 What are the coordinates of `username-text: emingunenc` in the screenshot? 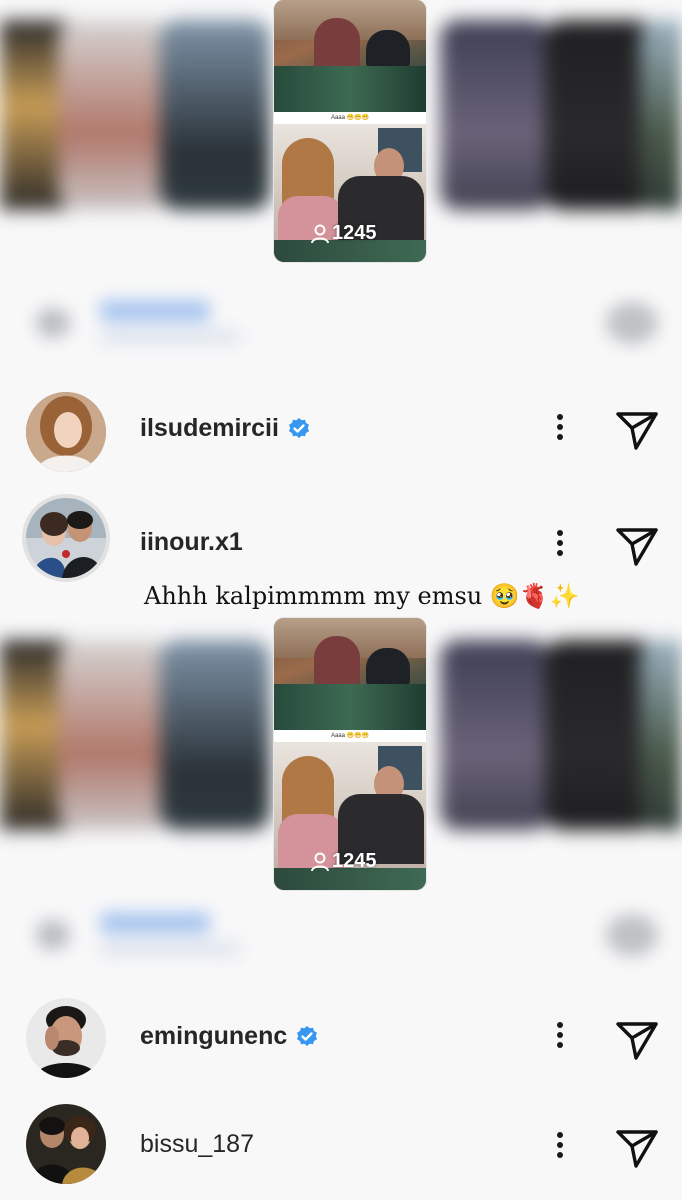 It's located at (214, 1036).